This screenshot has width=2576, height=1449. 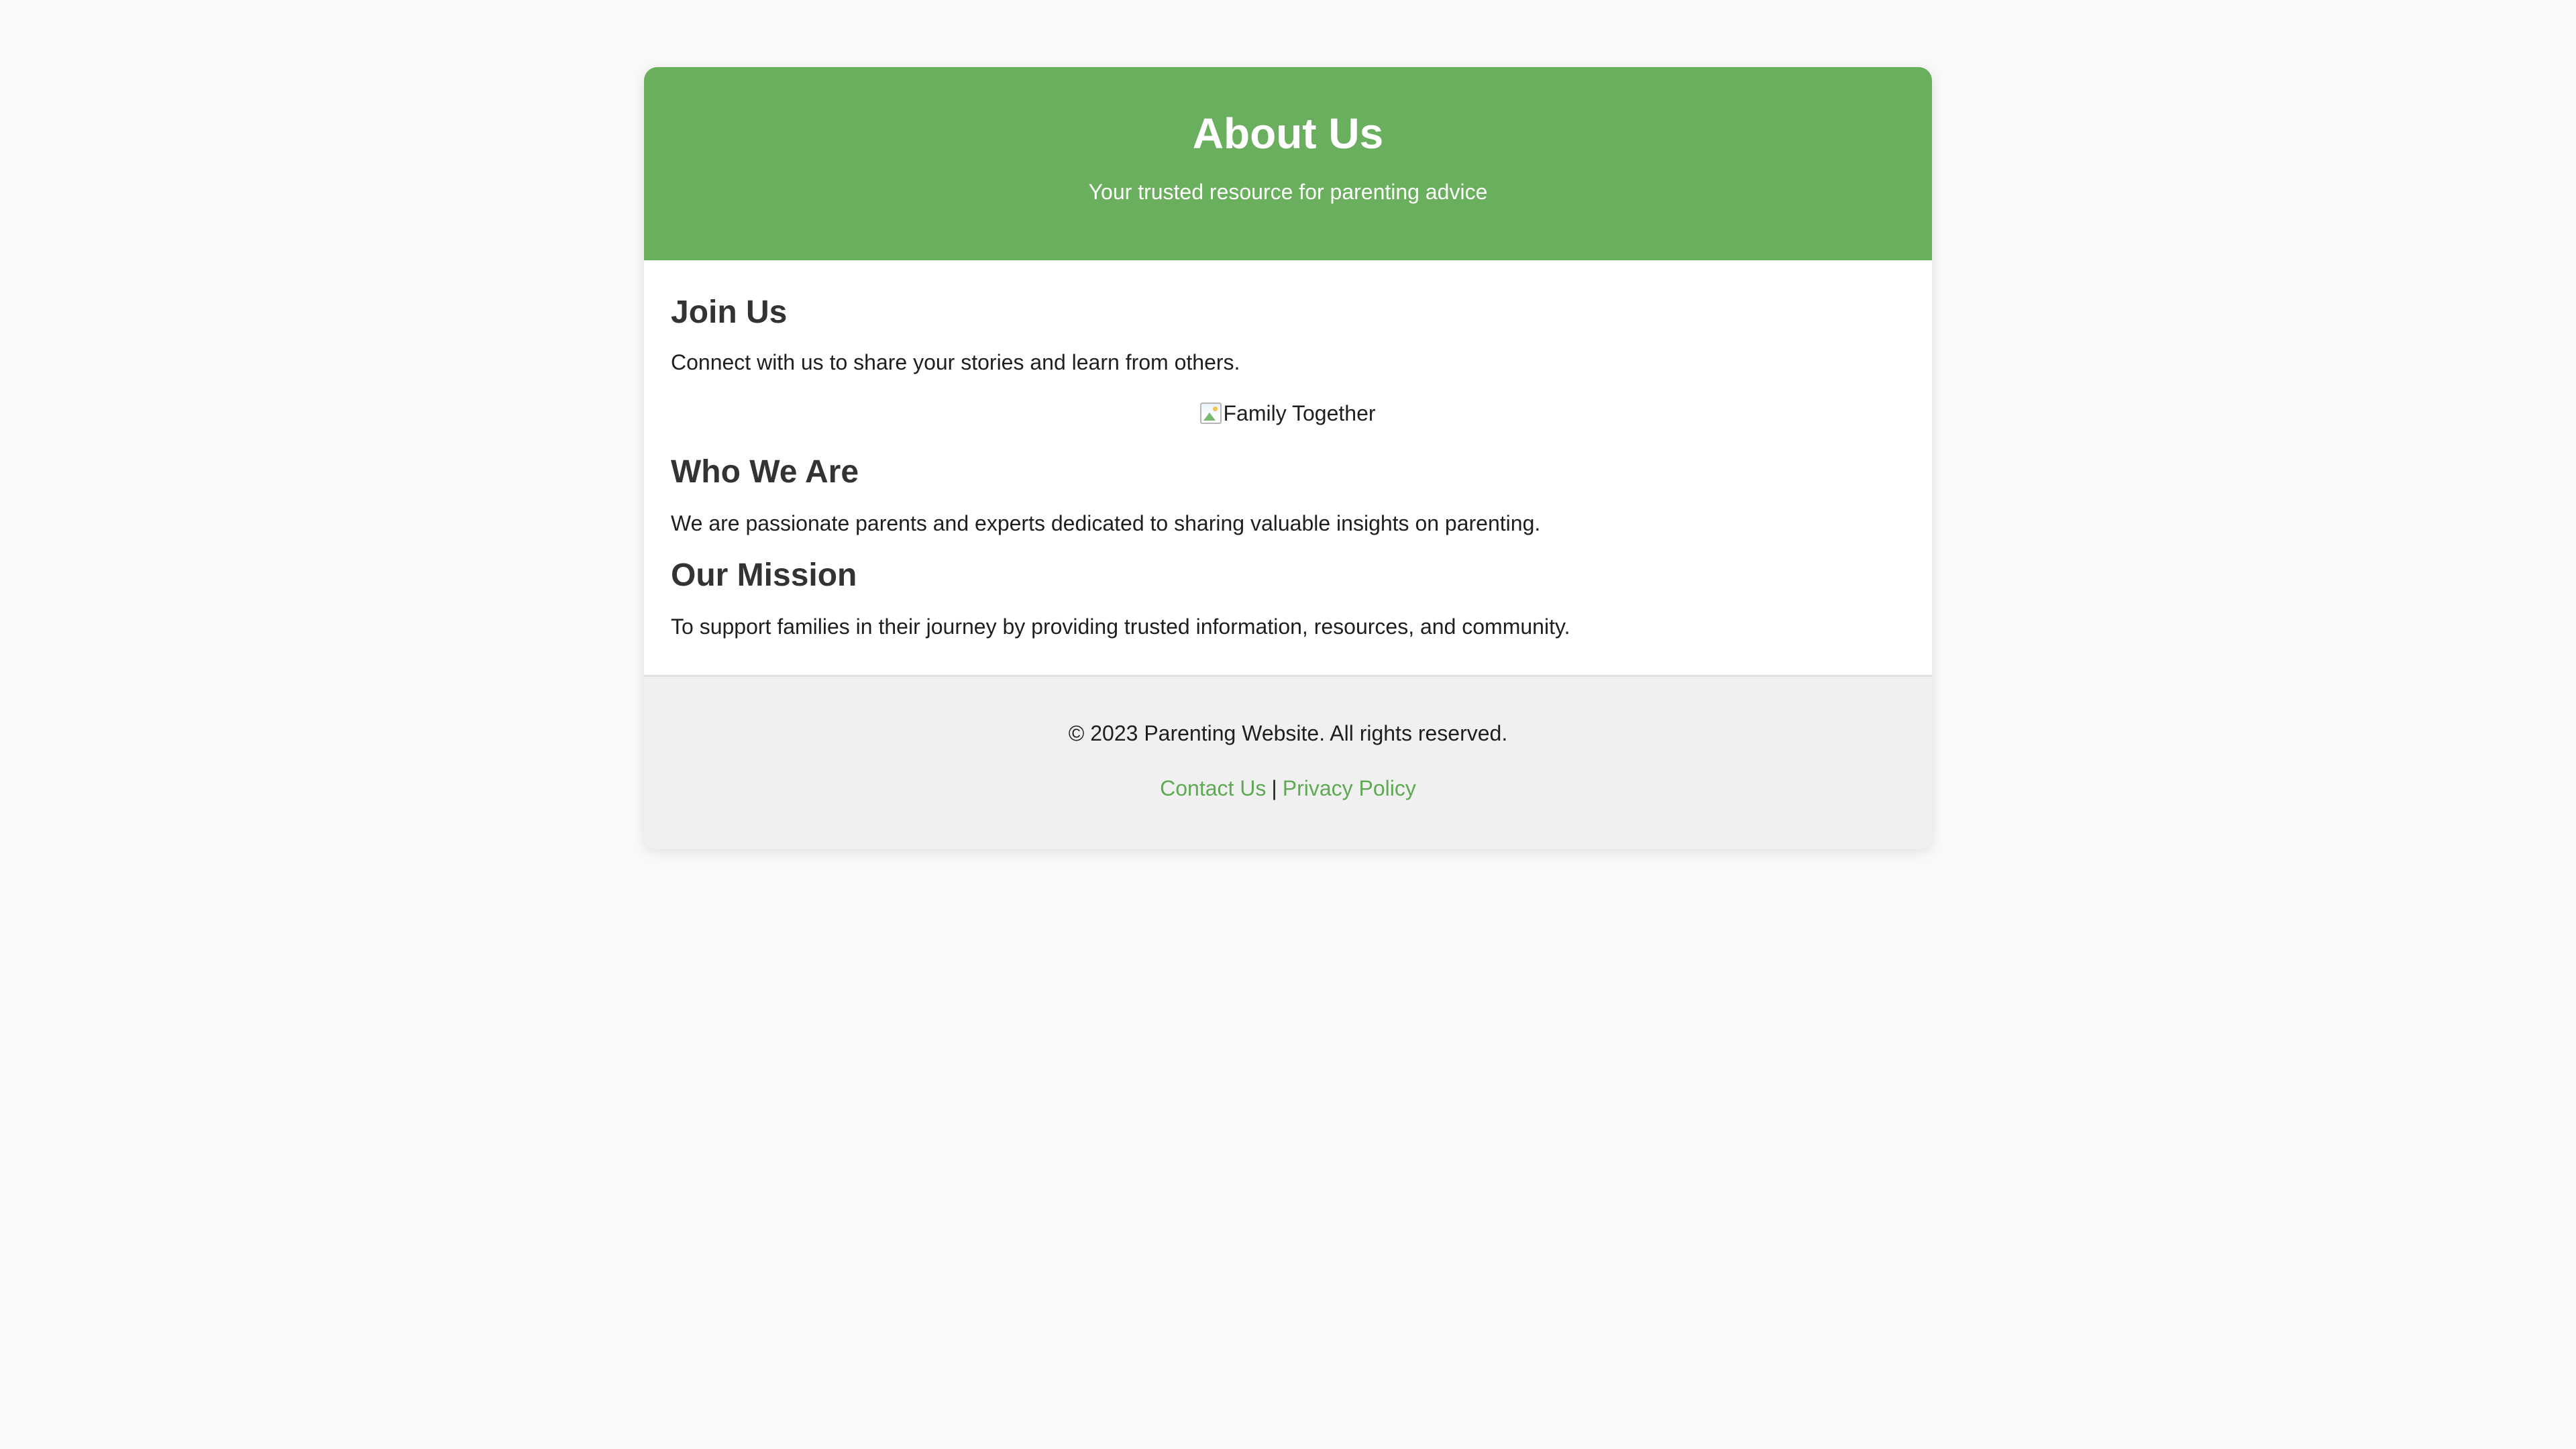 I want to click on family-image-alt-text: Family Together, so click(x=1299, y=413).